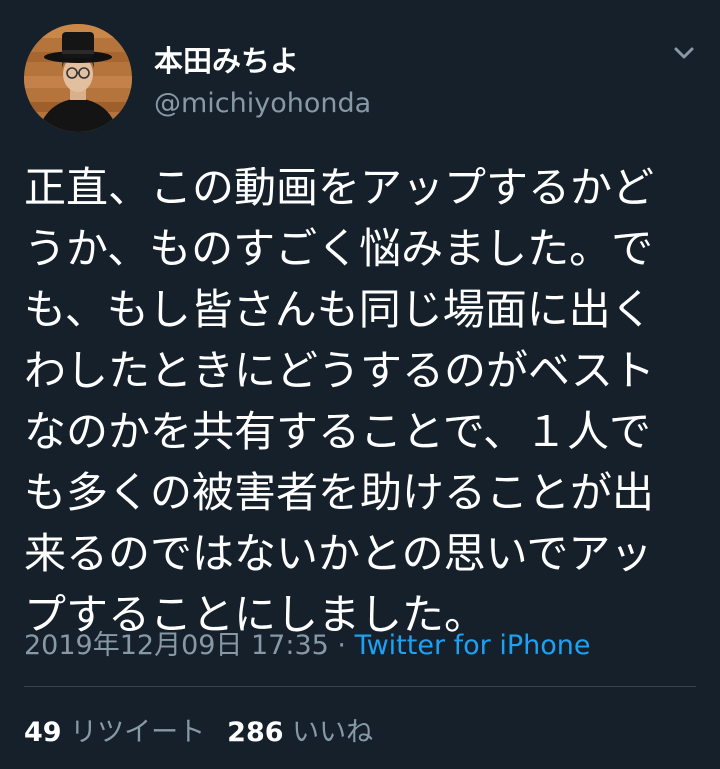 Image resolution: width=720 pixels, height=769 pixels. What do you see at coordinates (333, 732) in the screenshot?
I see `likes-label: いいね` at bounding box center [333, 732].